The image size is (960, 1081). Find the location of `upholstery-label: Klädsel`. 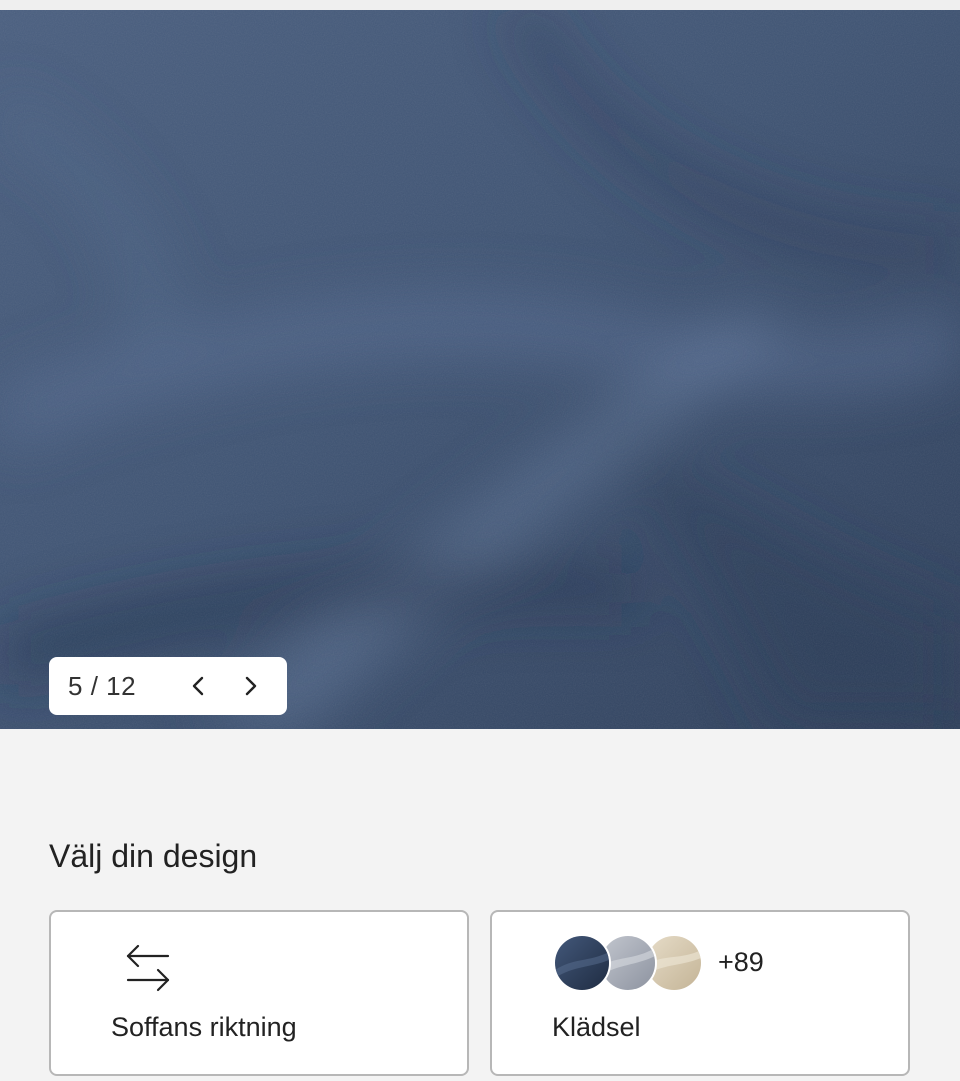

upholstery-label: Klädsel is located at coordinates (596, 1027).